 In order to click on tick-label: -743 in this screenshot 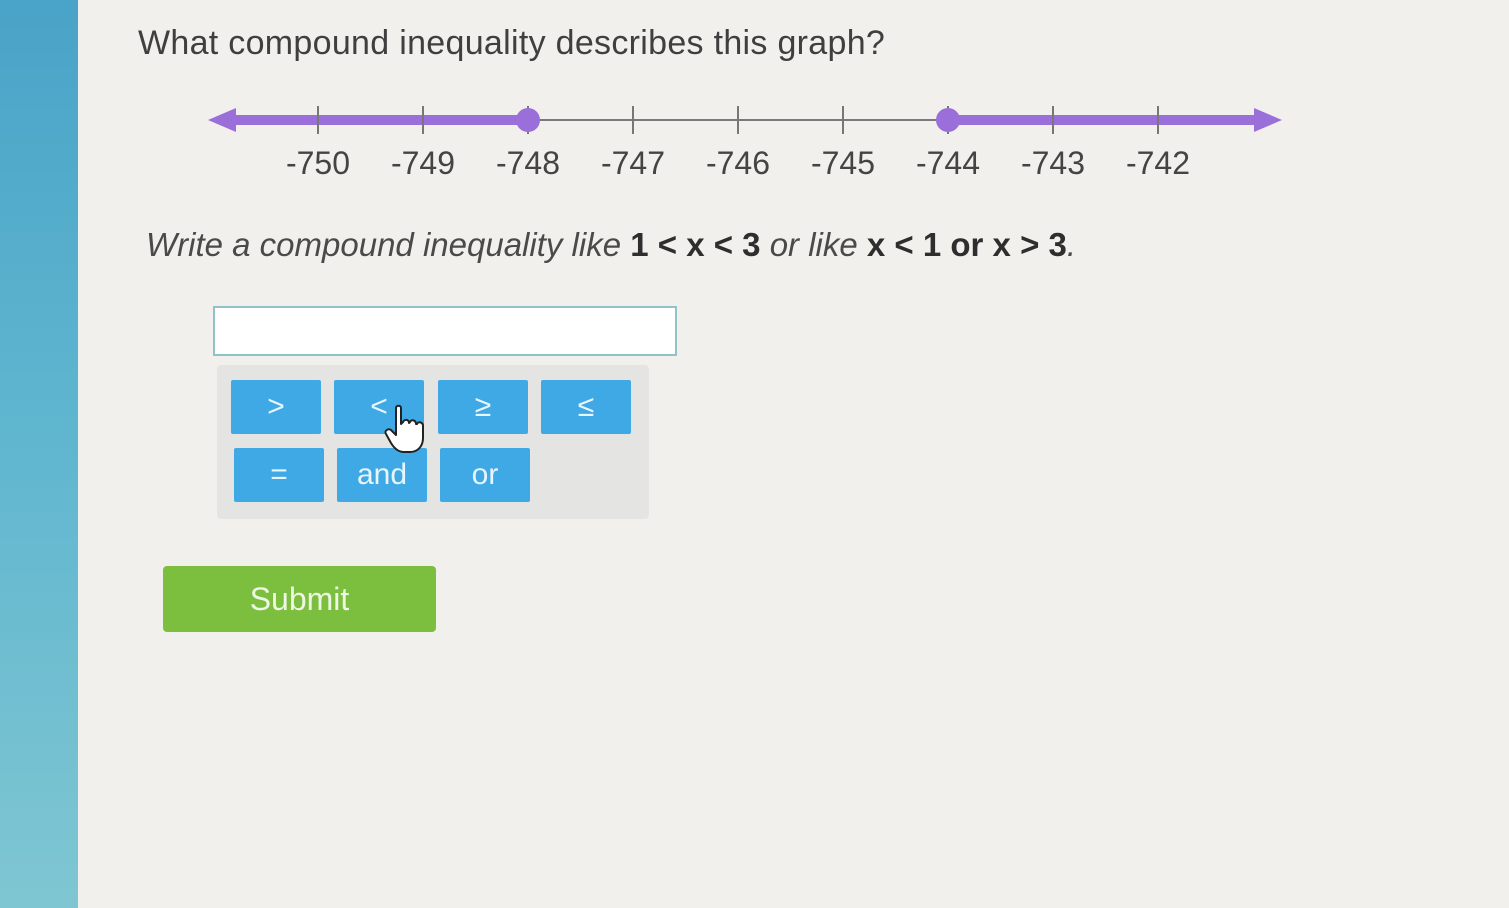, I will do `click(1053, 163)`.